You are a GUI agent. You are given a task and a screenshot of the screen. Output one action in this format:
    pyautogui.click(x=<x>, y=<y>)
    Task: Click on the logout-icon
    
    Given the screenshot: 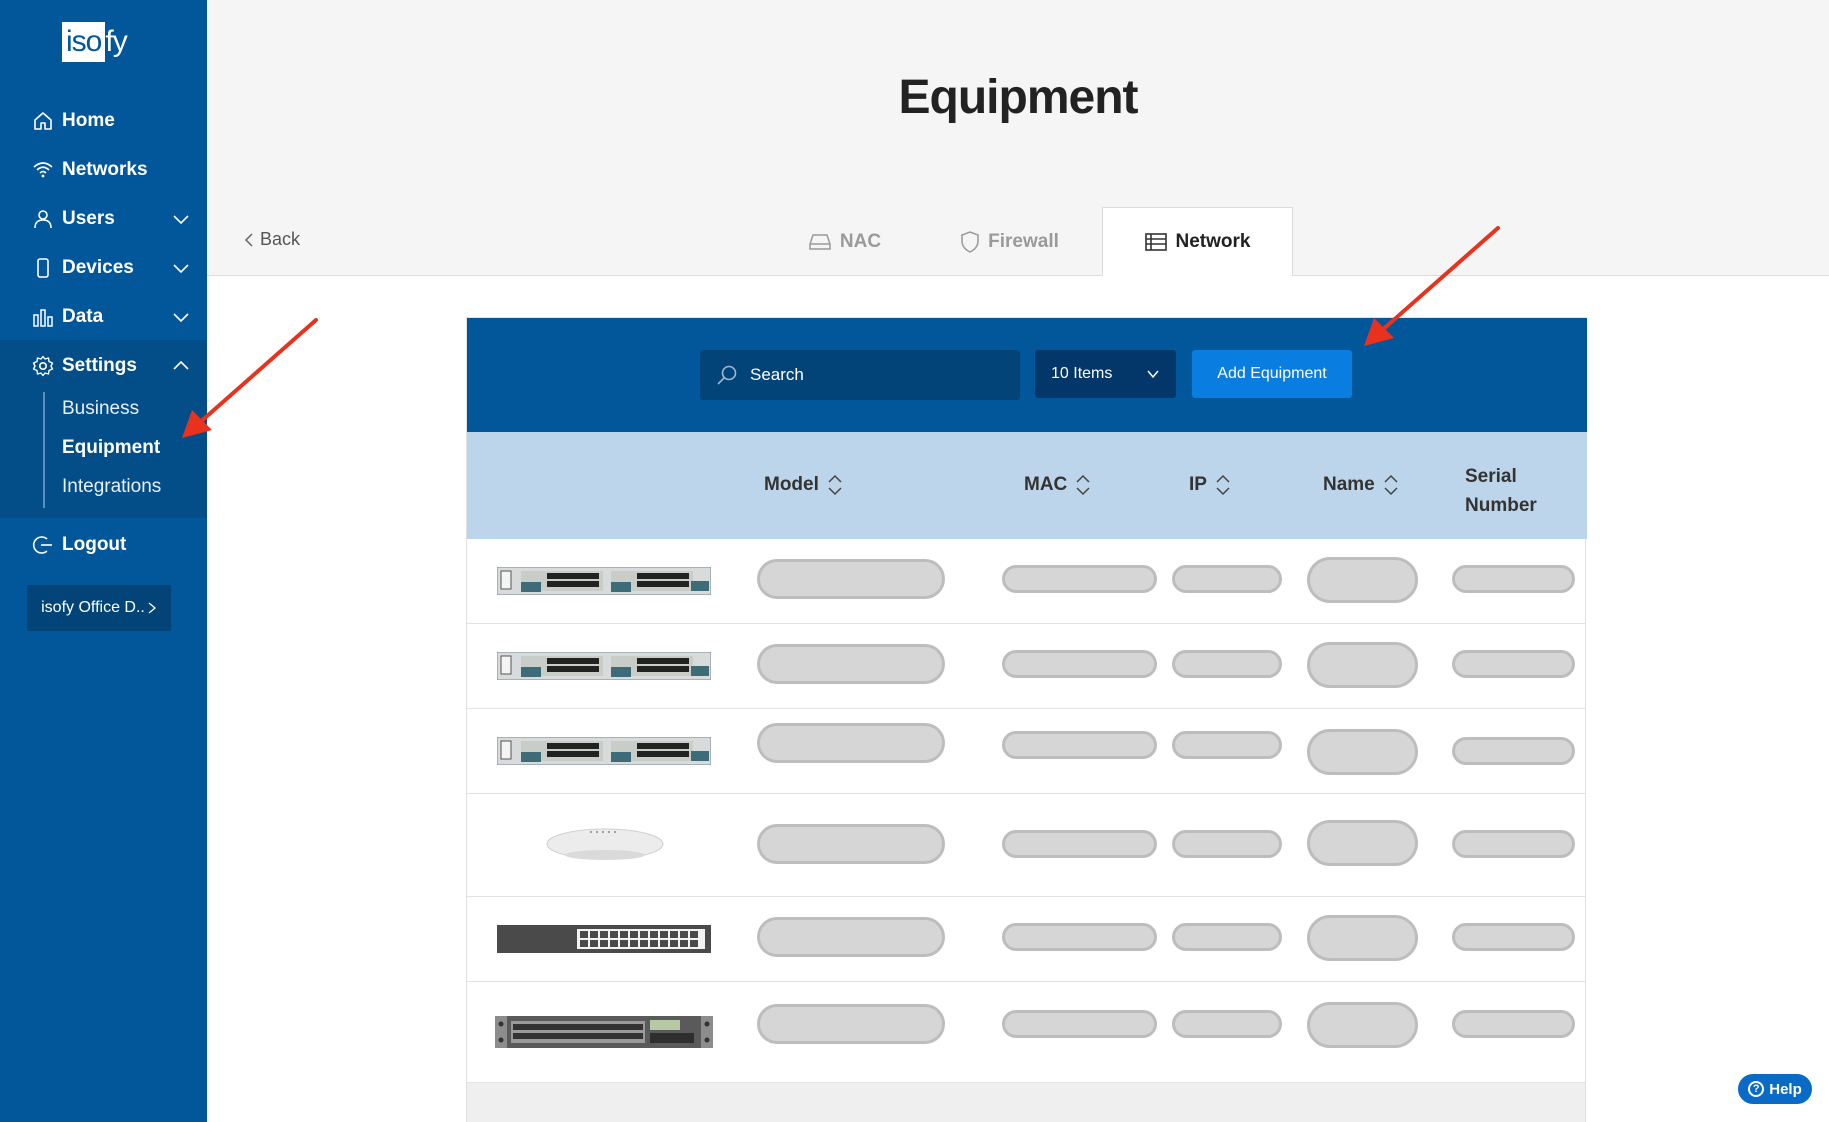 What is the action you would take?
    pyautogui.click(x=43, y=545)
    